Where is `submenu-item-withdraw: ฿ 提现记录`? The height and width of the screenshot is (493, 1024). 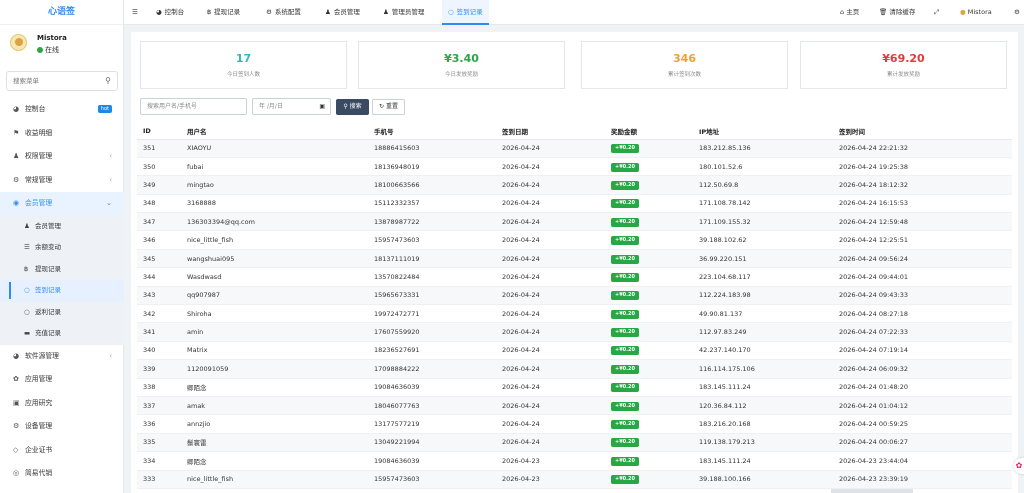
submenu-item-withdraw: ฿ 提现记录 is located at coordinates (62, 270).